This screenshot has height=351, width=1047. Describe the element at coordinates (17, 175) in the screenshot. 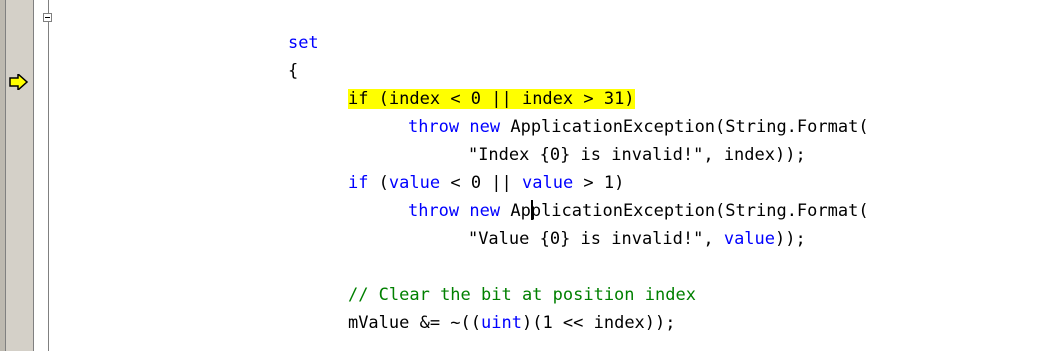

I see `breakpoint-gutter` at that location.